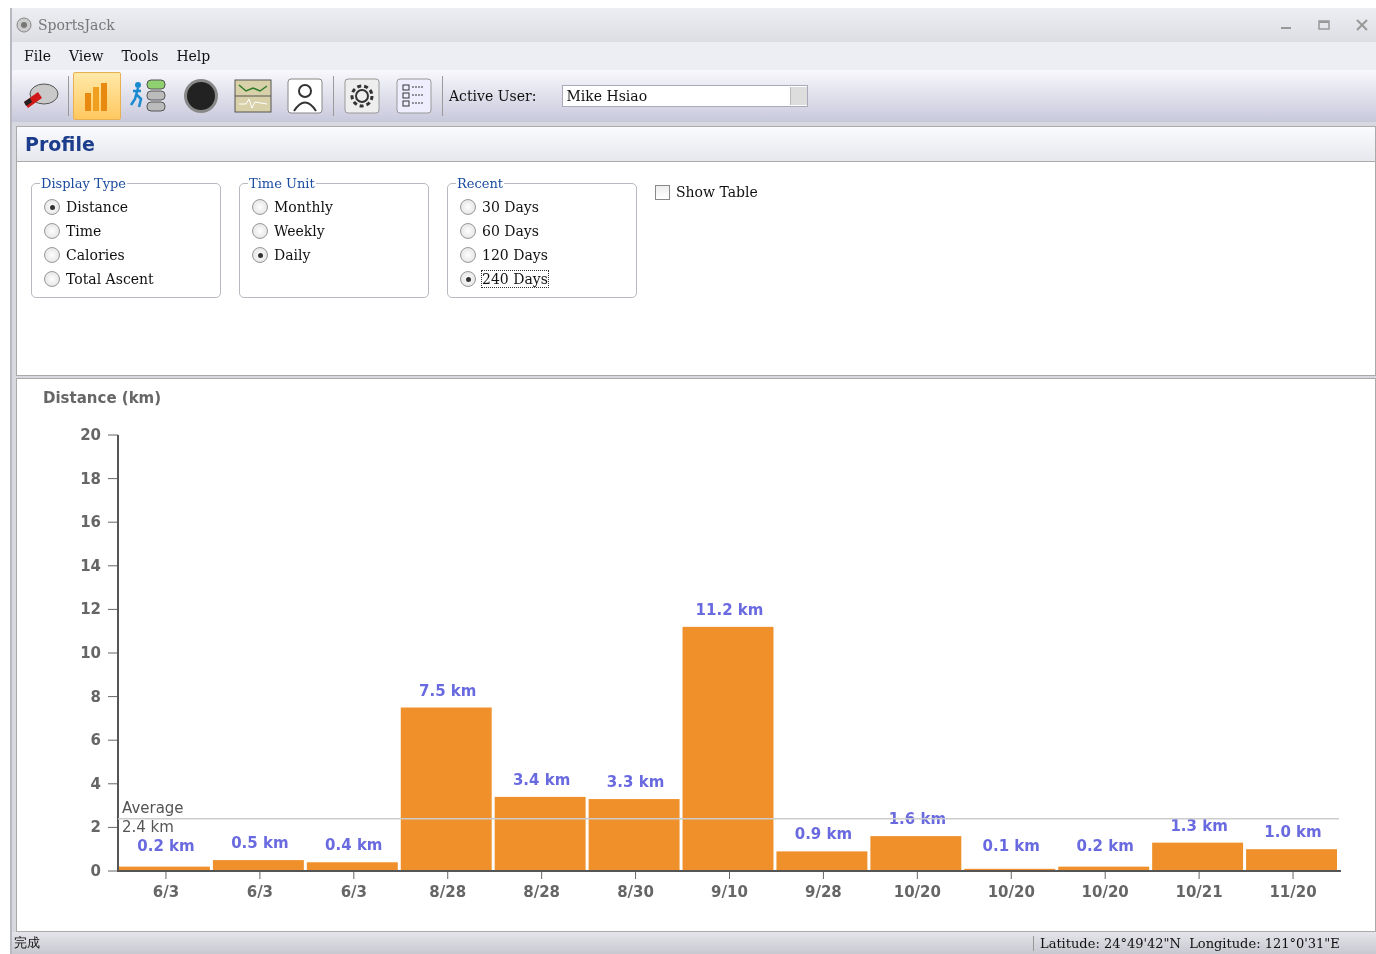 This screenshot has width=1376, height=954. Describe the element at coordinates (1199, 825) in the screenshot. I see `bar-value-label: 1.3 km` at that location.